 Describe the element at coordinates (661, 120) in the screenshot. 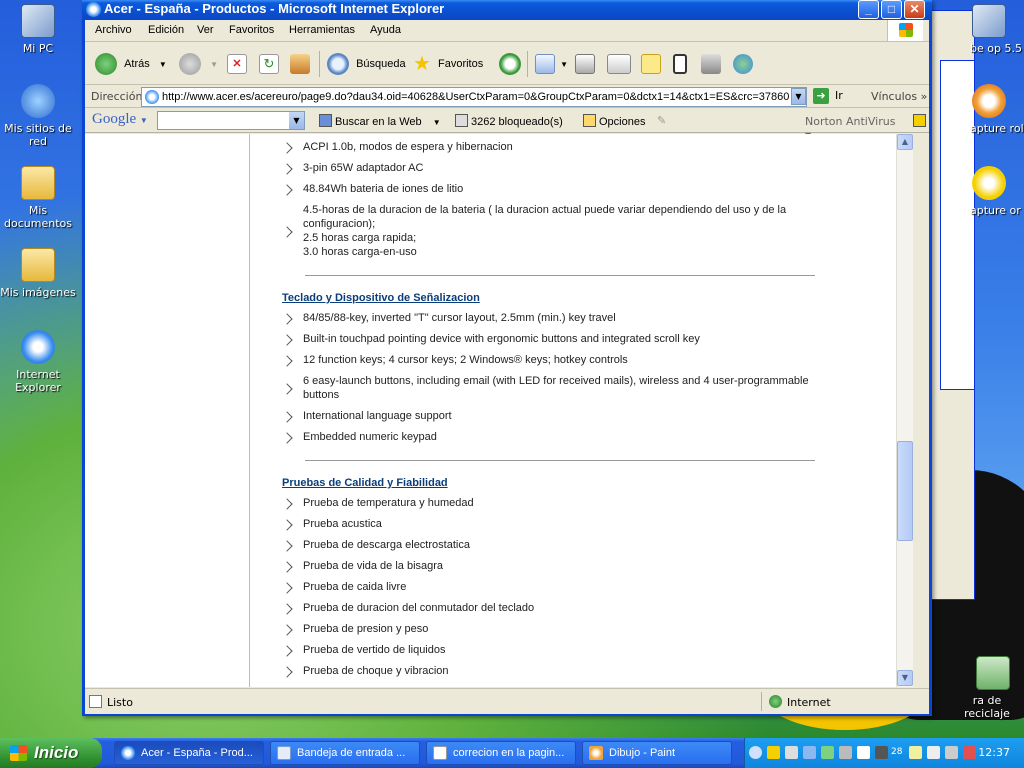

I see `pencil-icon: ✎` at that location.